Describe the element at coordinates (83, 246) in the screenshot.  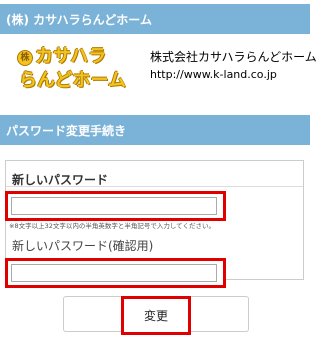
I see `confirm-password-label: 新しいパスワード(確認用)` at that location.